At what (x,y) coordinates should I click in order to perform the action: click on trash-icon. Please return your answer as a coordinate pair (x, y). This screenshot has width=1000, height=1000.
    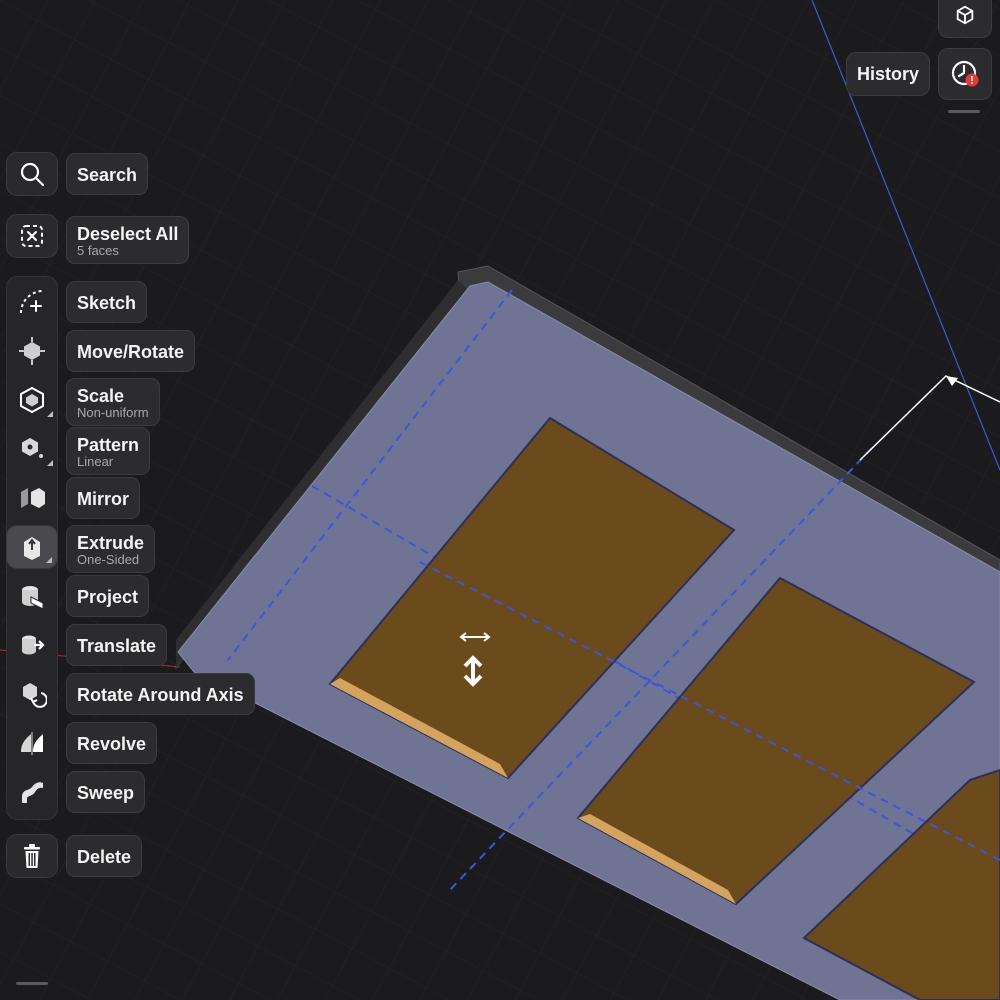
    Looking at the image, I should click on (32, 856).